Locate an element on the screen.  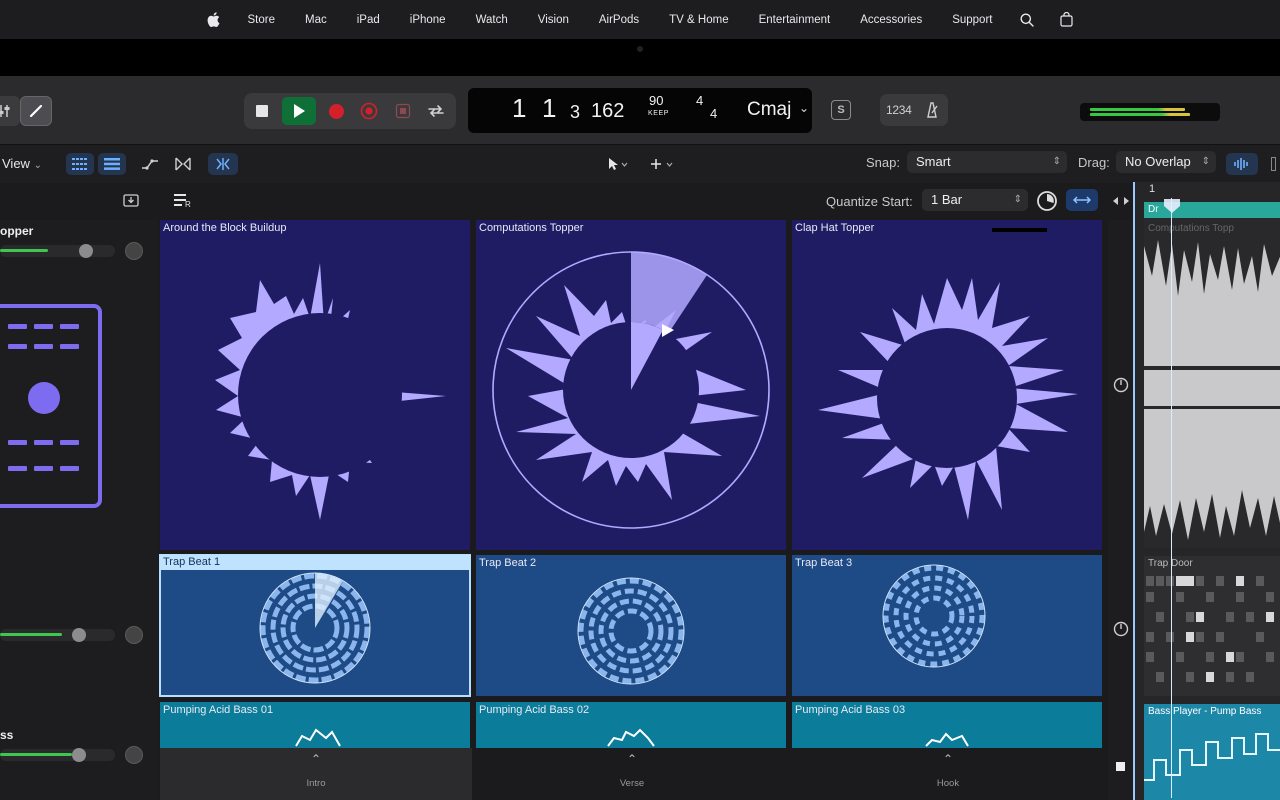
lcd-display: 1 1 3 162 90 KEEP 4 4 Cmaj ⌄ is located at coordinates (640, 110).